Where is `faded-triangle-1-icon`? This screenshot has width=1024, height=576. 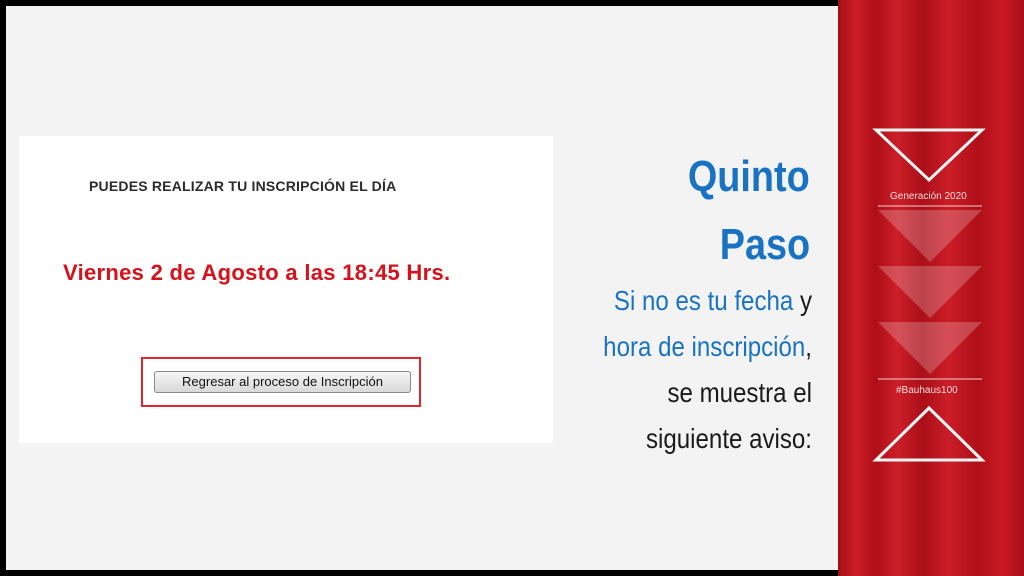
faded-triangle-1-icon is located at coordinates (930, 236).